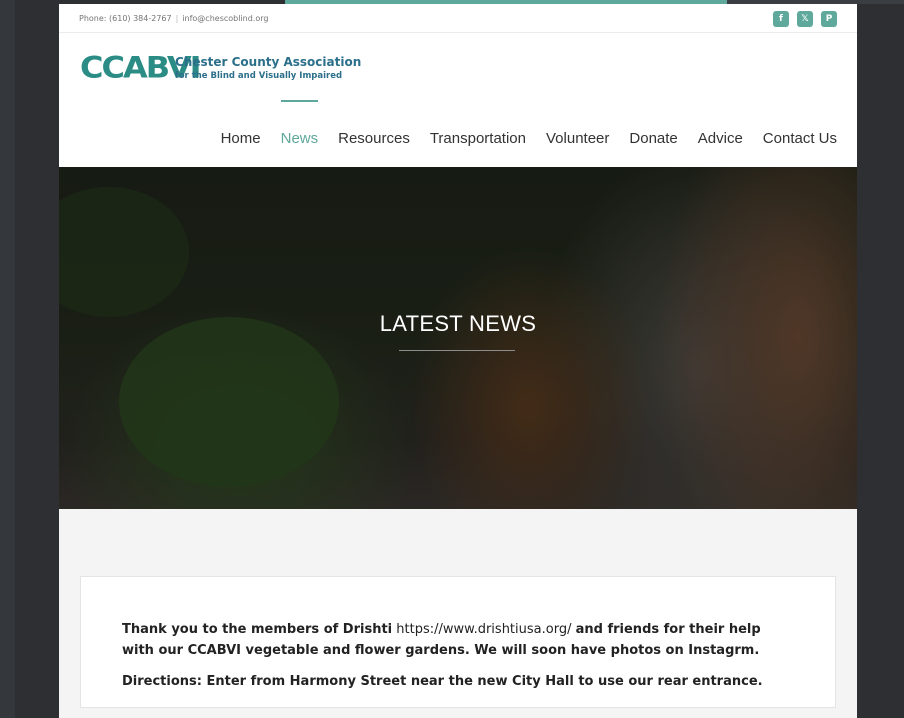  Describe the element at coordinates (781, 19) in the screenshot. I see `facebook-icon: f` at that location.